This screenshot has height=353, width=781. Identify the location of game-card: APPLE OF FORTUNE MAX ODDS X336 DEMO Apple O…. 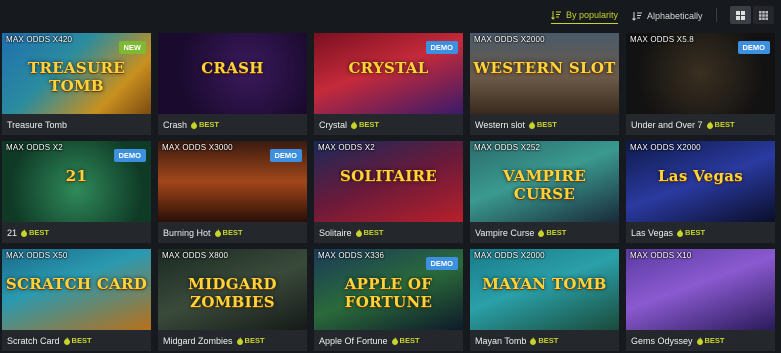
(388, 300).